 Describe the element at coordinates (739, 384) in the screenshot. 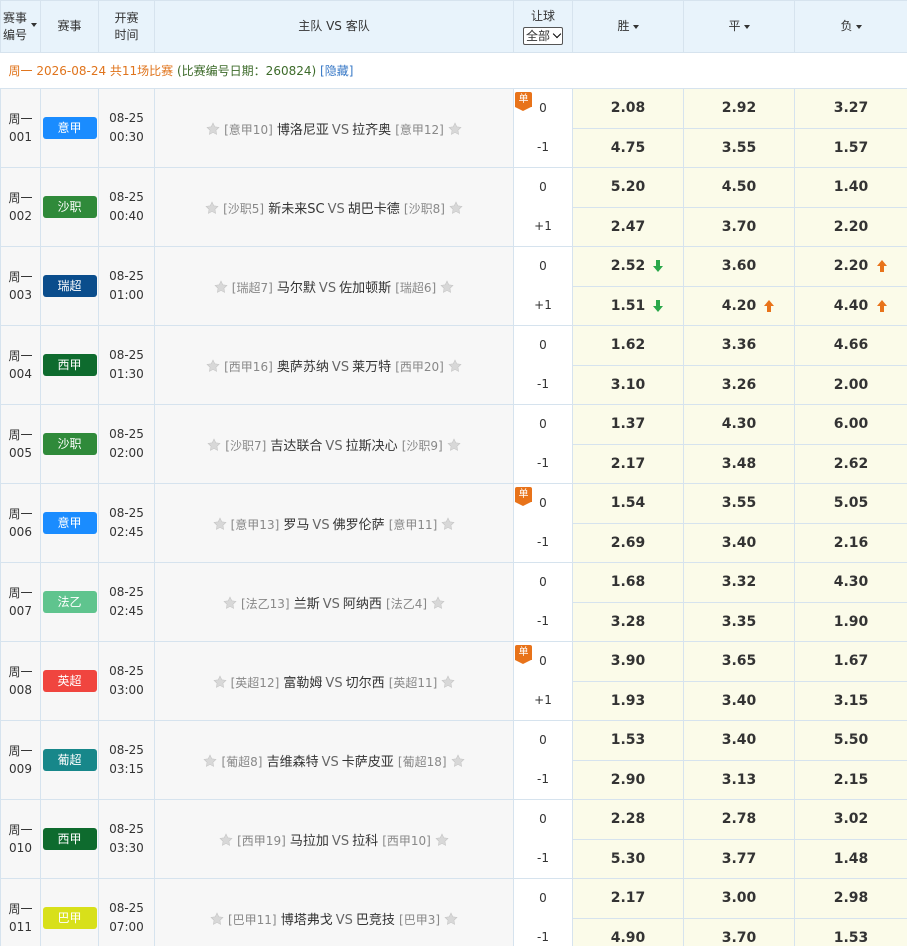

I see `odds-draw: 3.26` at that location.